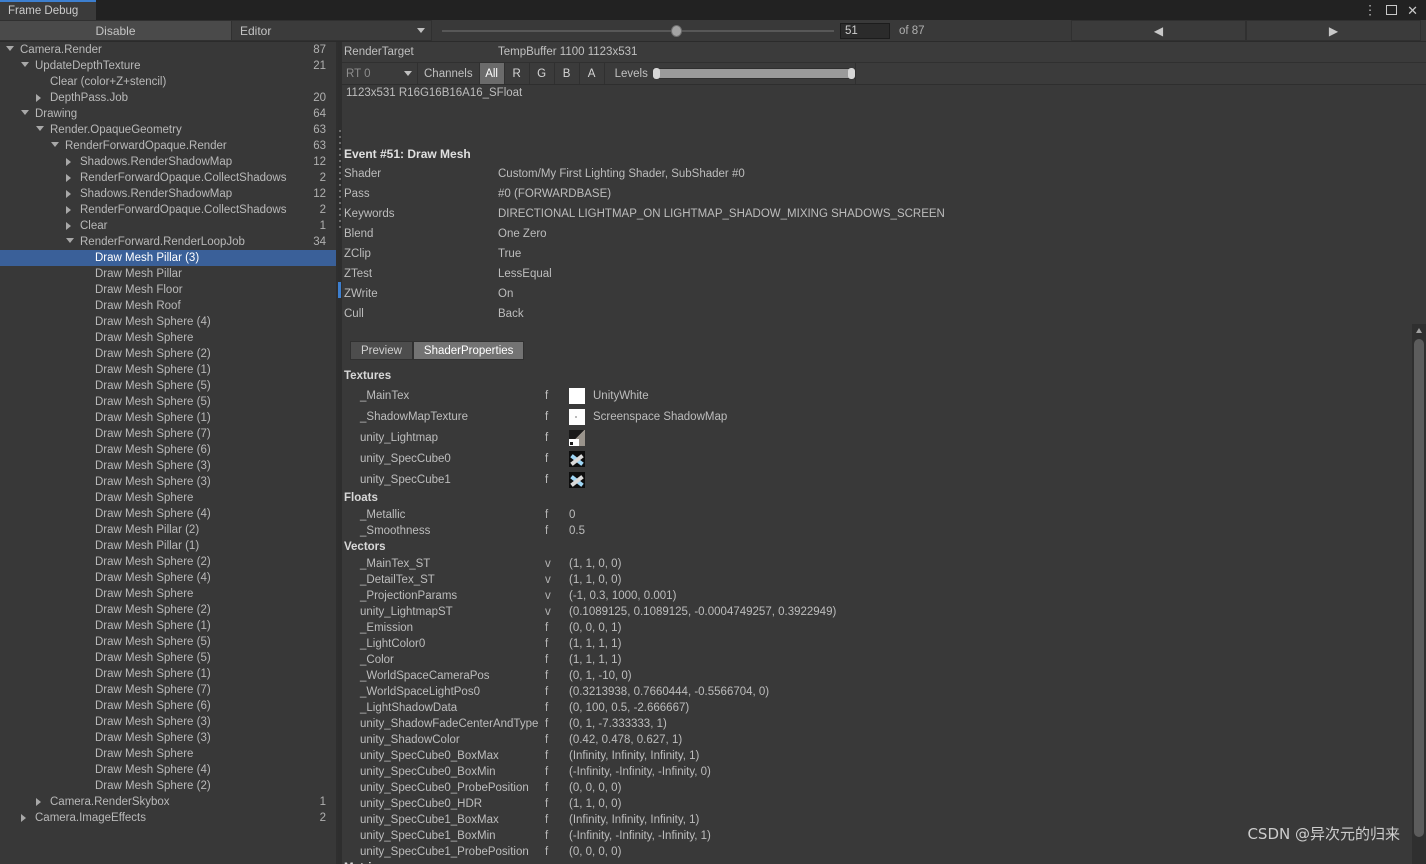  I want to click on vector-row-type: v, so click(548, 564).